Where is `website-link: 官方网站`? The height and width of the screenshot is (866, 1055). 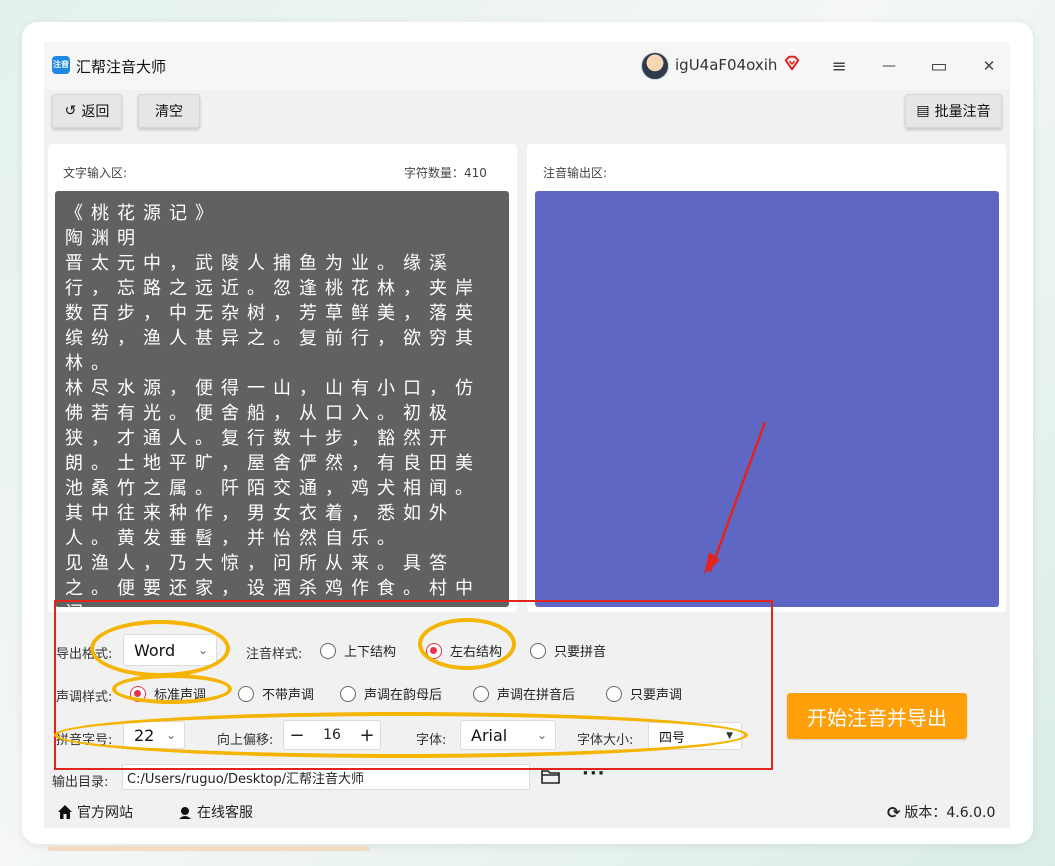 website-link: 官方网站 is located at coordinates (95, 812).